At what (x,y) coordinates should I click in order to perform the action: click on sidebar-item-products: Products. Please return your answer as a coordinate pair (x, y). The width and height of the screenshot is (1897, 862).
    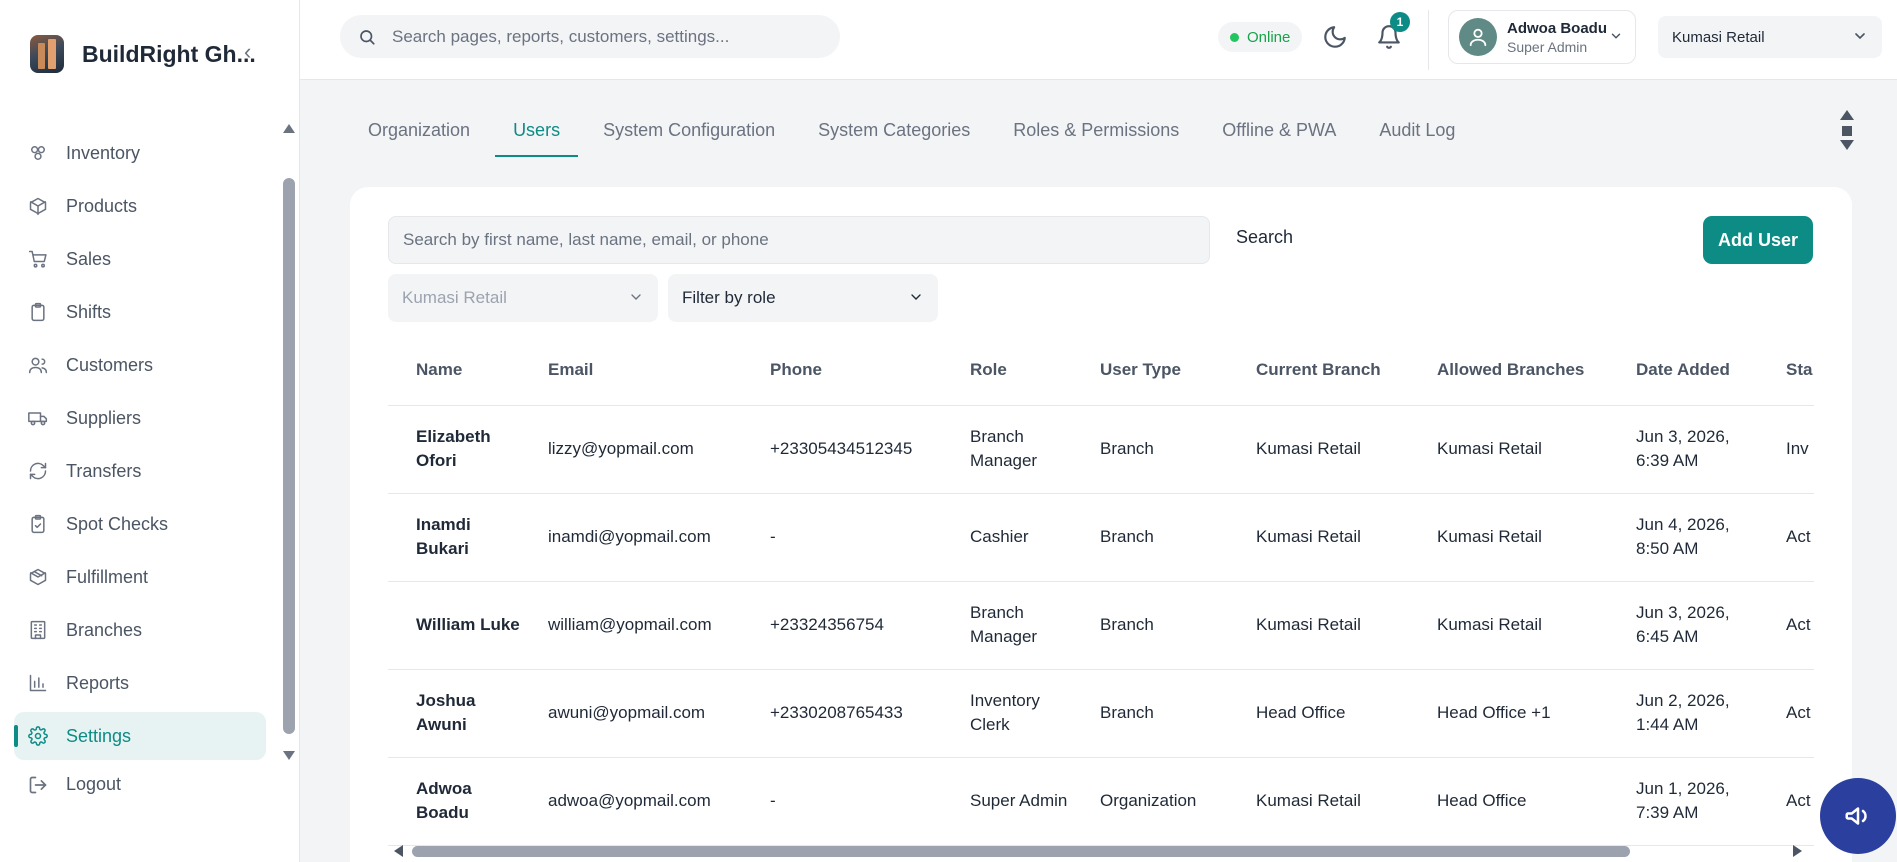
    Looking at the image, I should click on (140, 206).